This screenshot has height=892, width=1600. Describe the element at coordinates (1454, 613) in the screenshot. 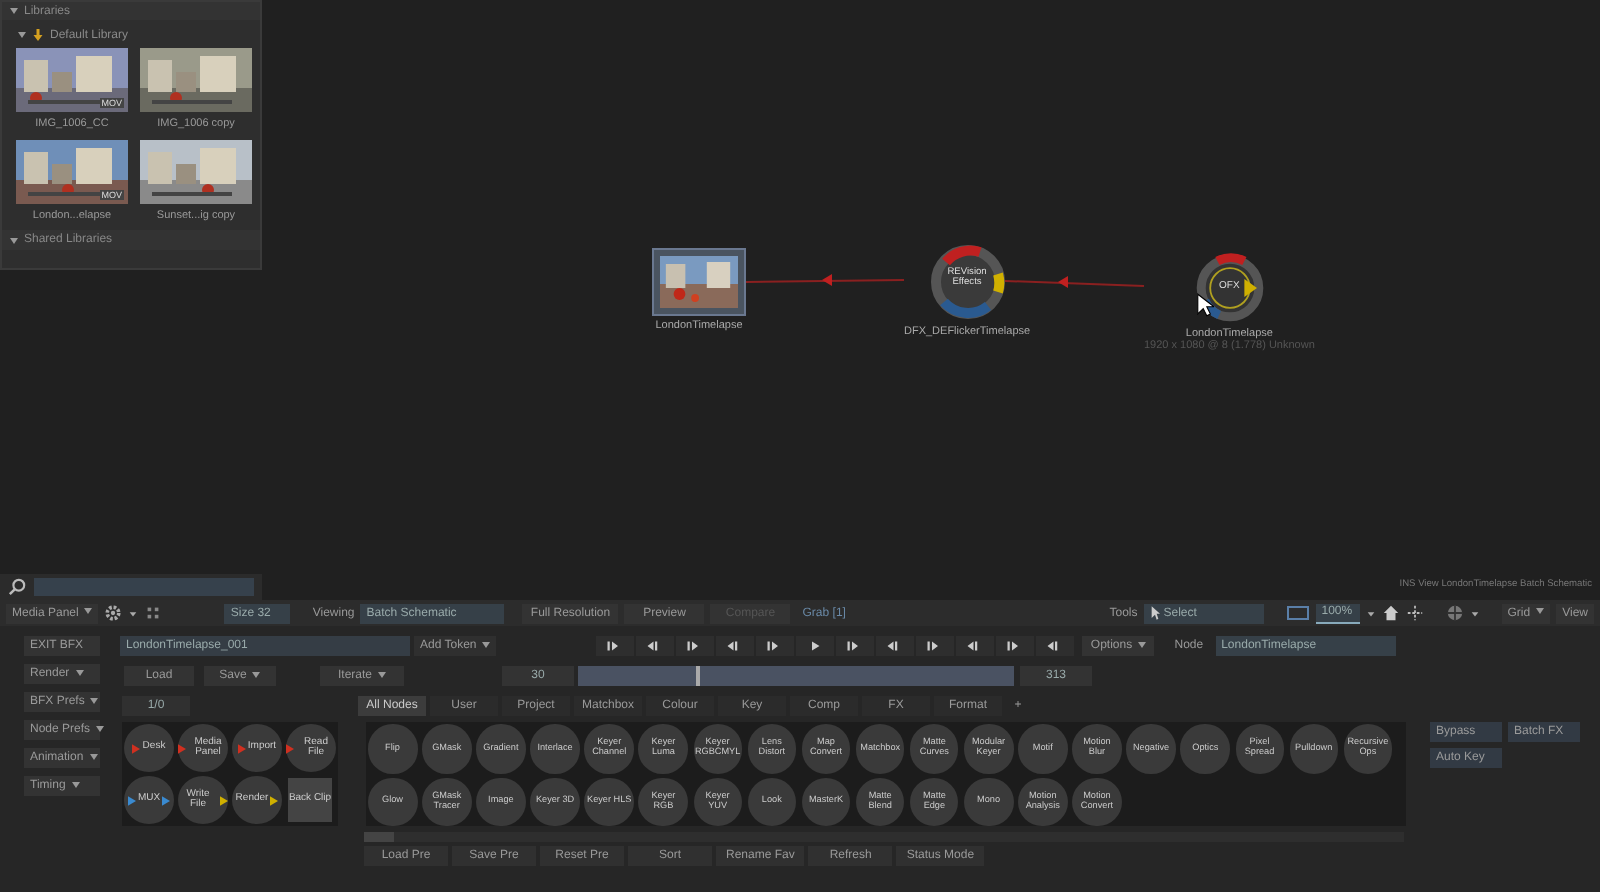

I see `globe-icon` at that location.